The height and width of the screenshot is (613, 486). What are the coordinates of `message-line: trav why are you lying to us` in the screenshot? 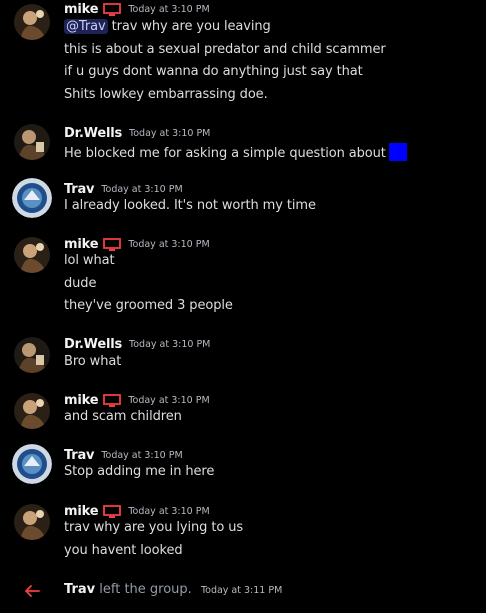 It's located at (154, 527).